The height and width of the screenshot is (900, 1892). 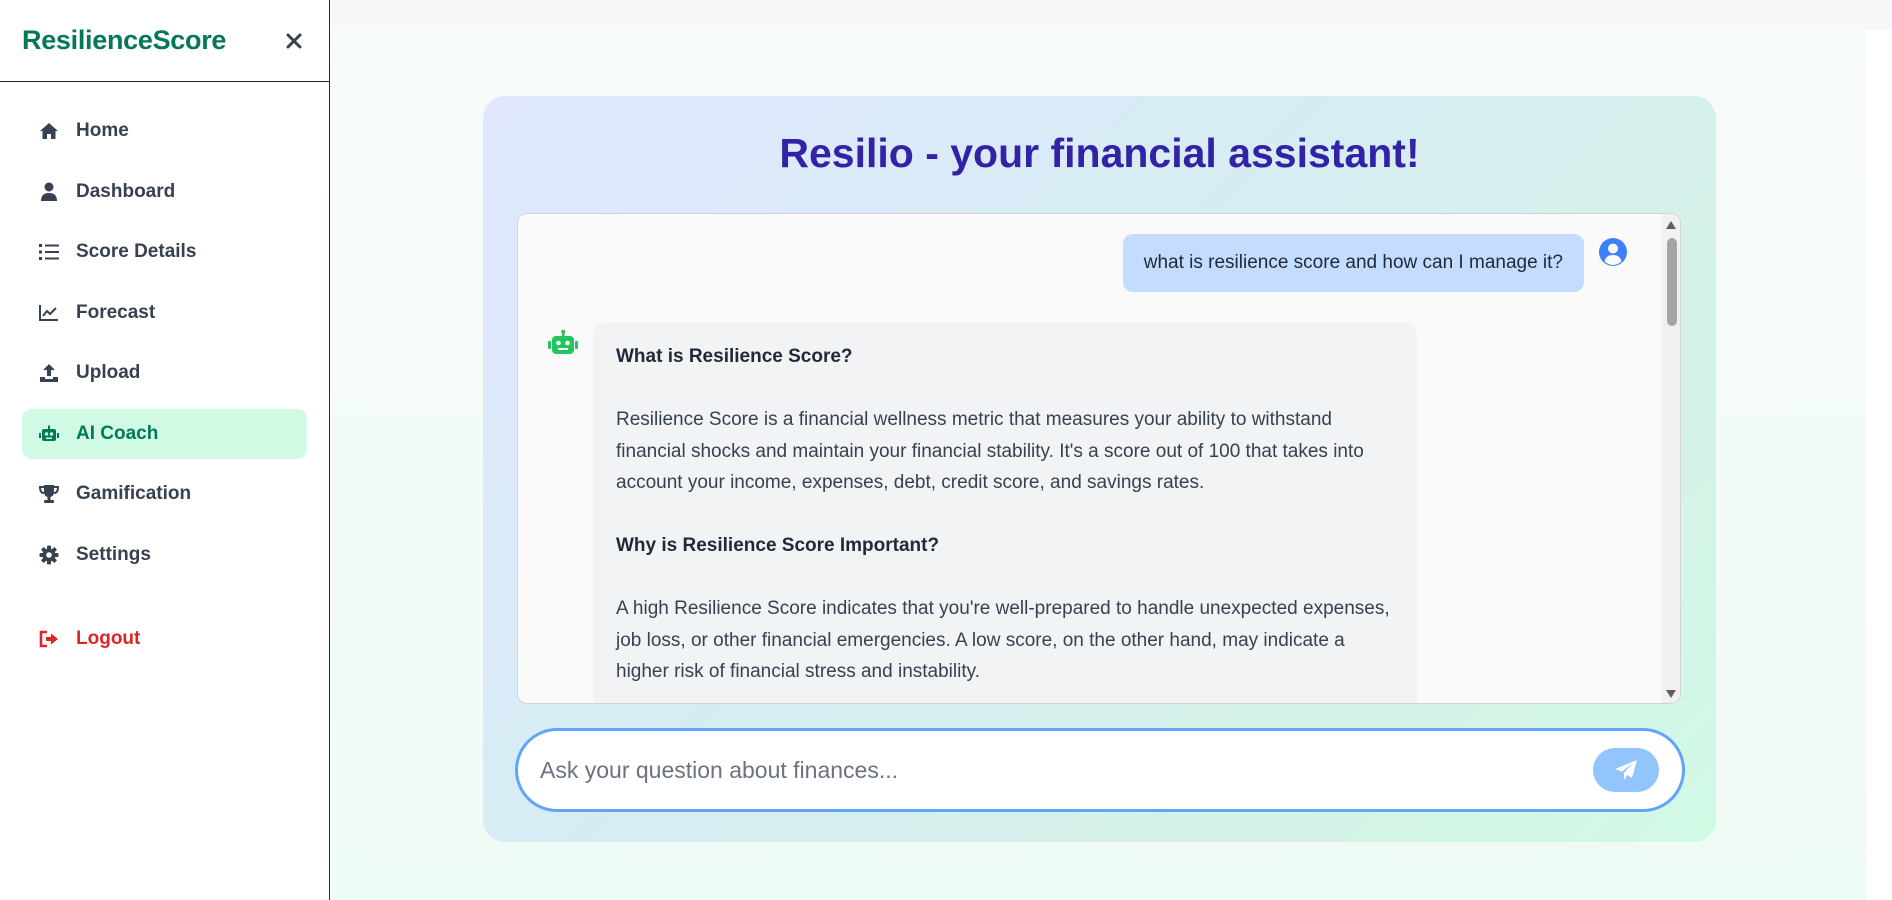 I want to click on send-icon, so click(x=1626, y=770).